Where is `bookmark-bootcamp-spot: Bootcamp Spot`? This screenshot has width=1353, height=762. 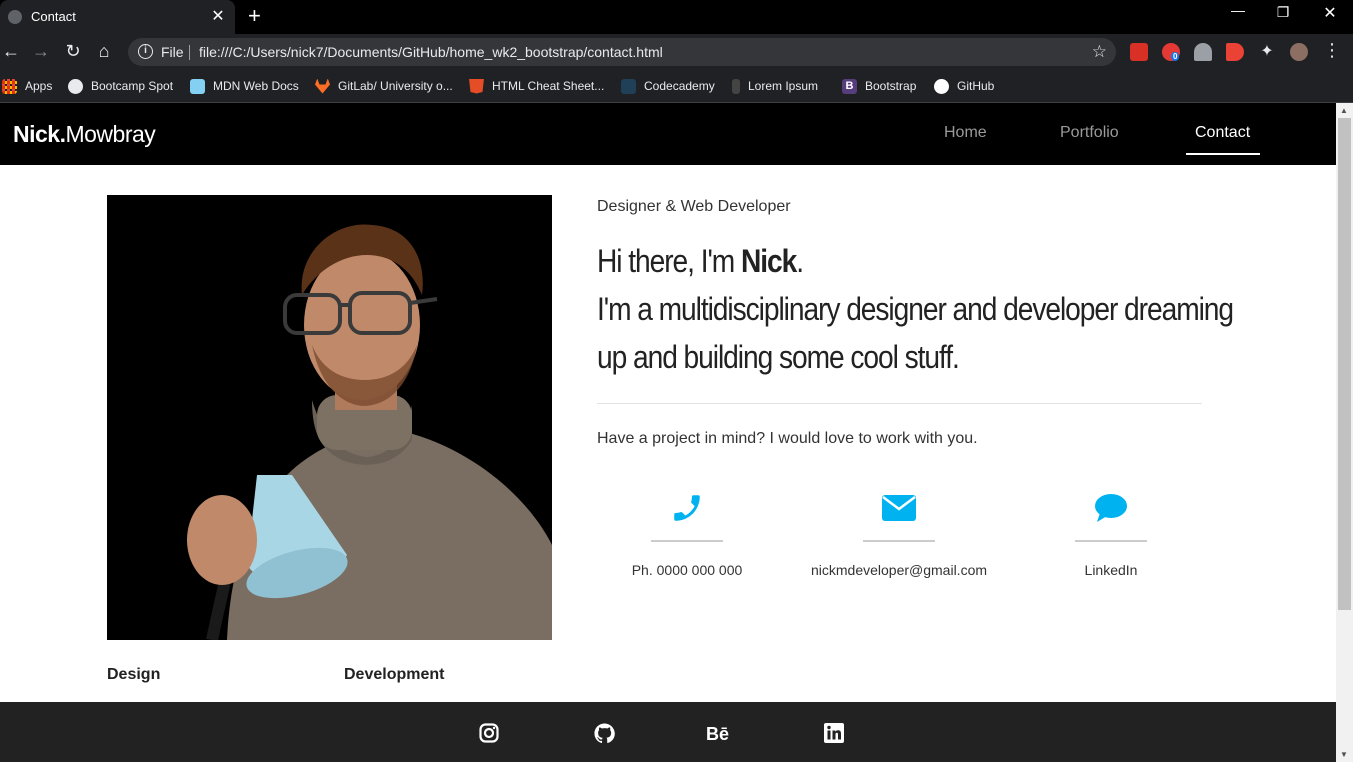 bookmark-bootcamp-spot: Bootcamp Spot is located at coordinates (120, 86).